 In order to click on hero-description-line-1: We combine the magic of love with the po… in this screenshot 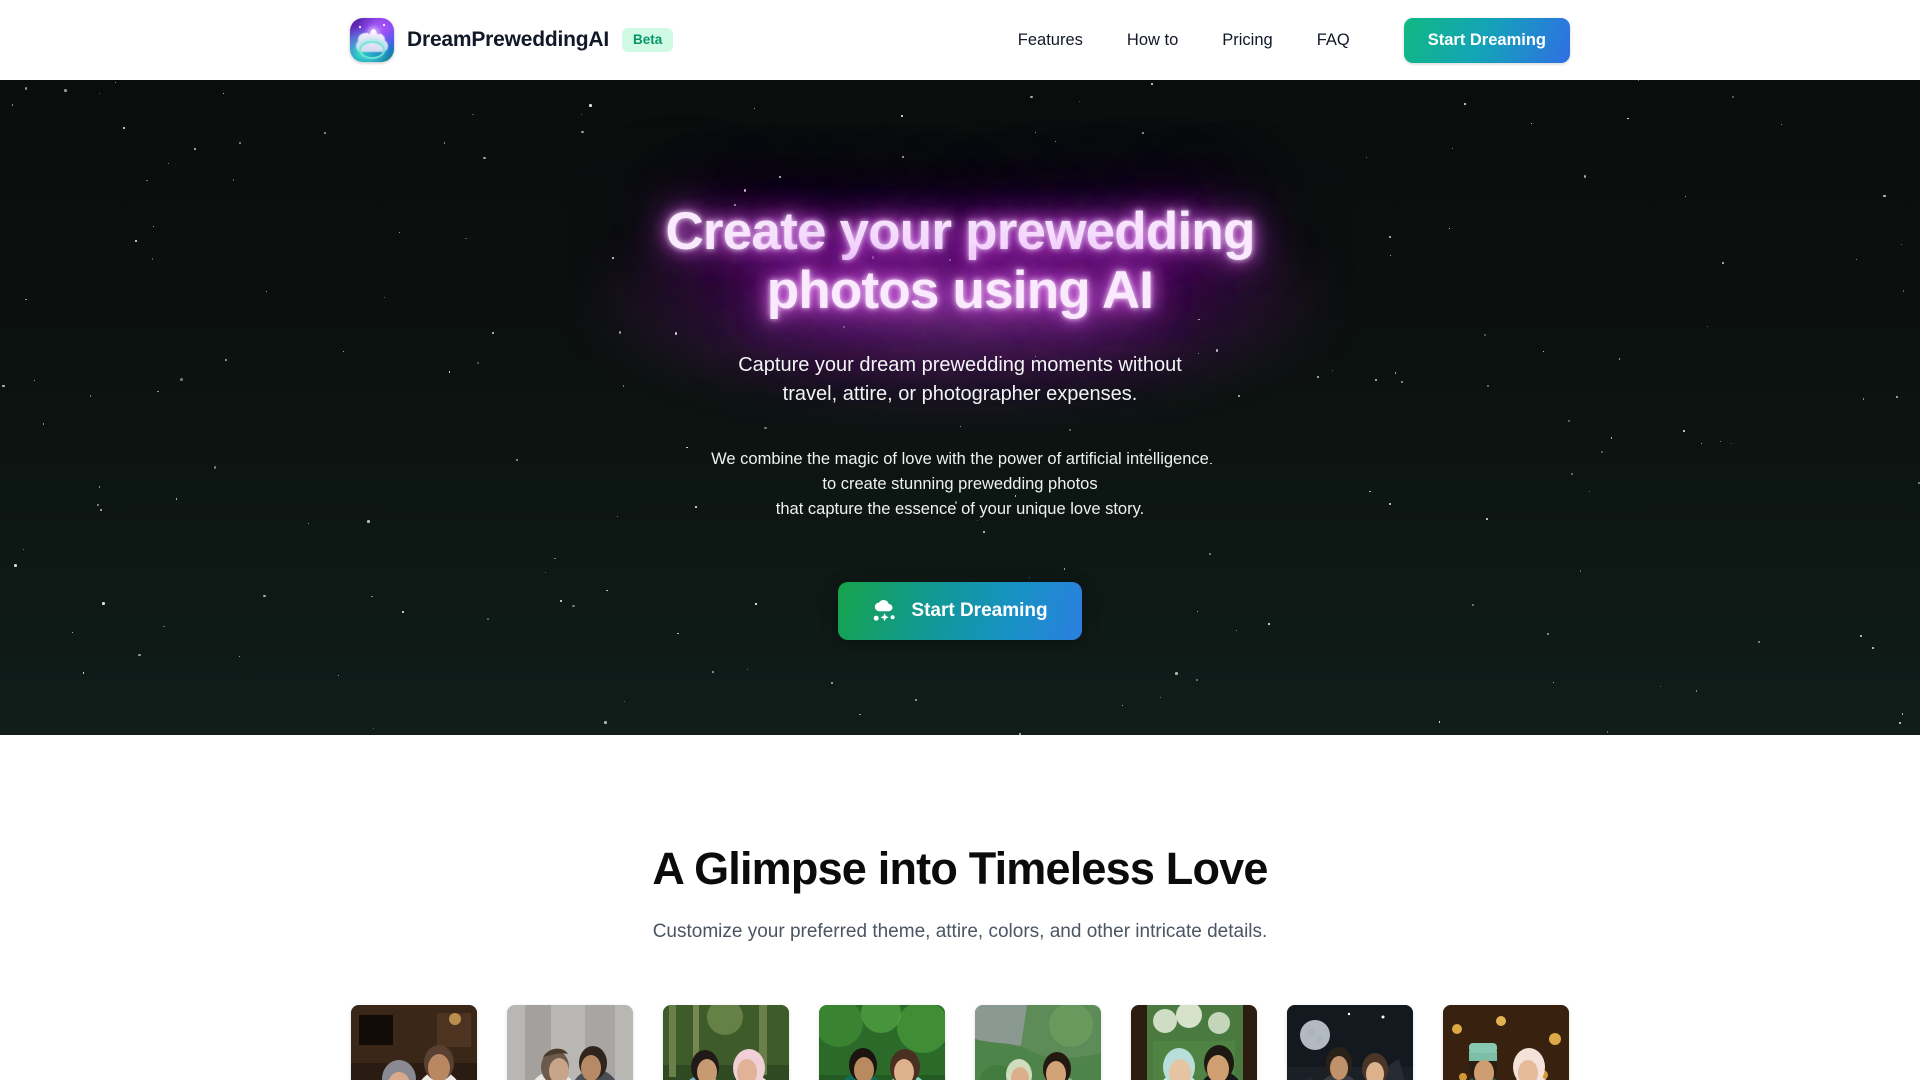, I will do `click(960, 458)`.